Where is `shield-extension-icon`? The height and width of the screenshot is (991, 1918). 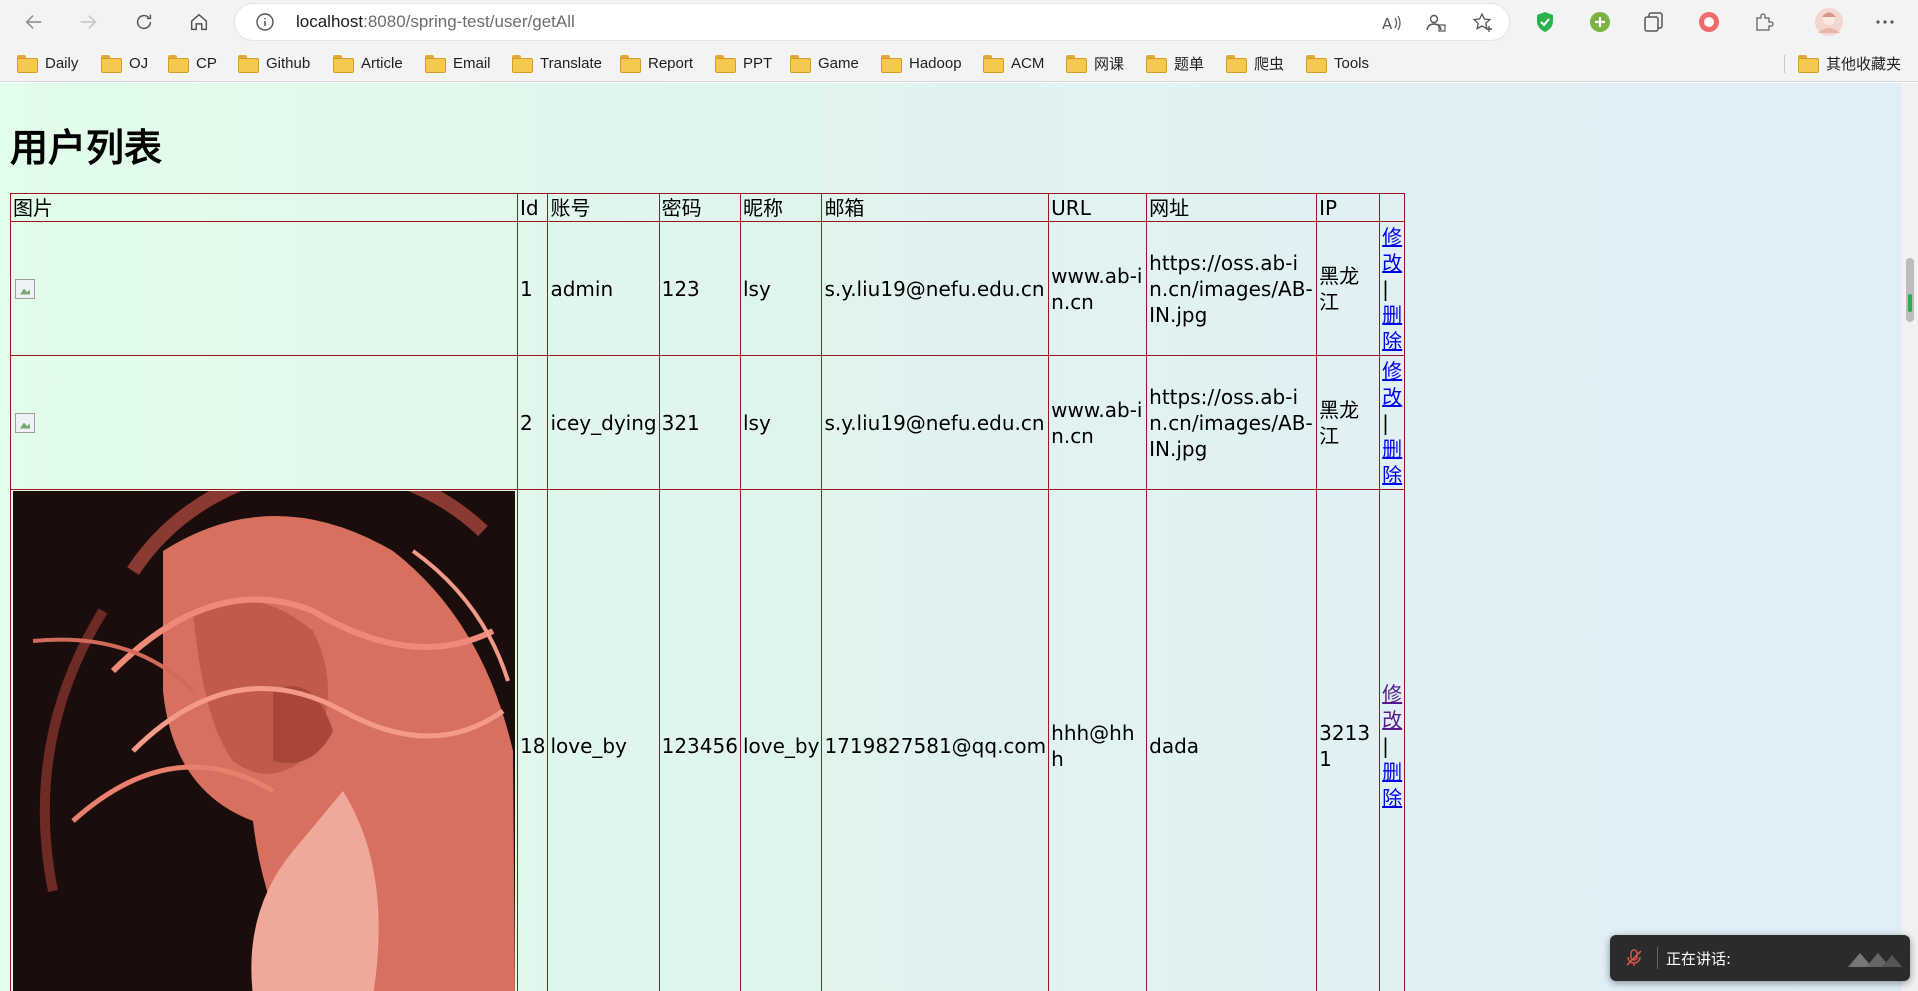 shield-extension-icon is located at coordinates (1545, 22).